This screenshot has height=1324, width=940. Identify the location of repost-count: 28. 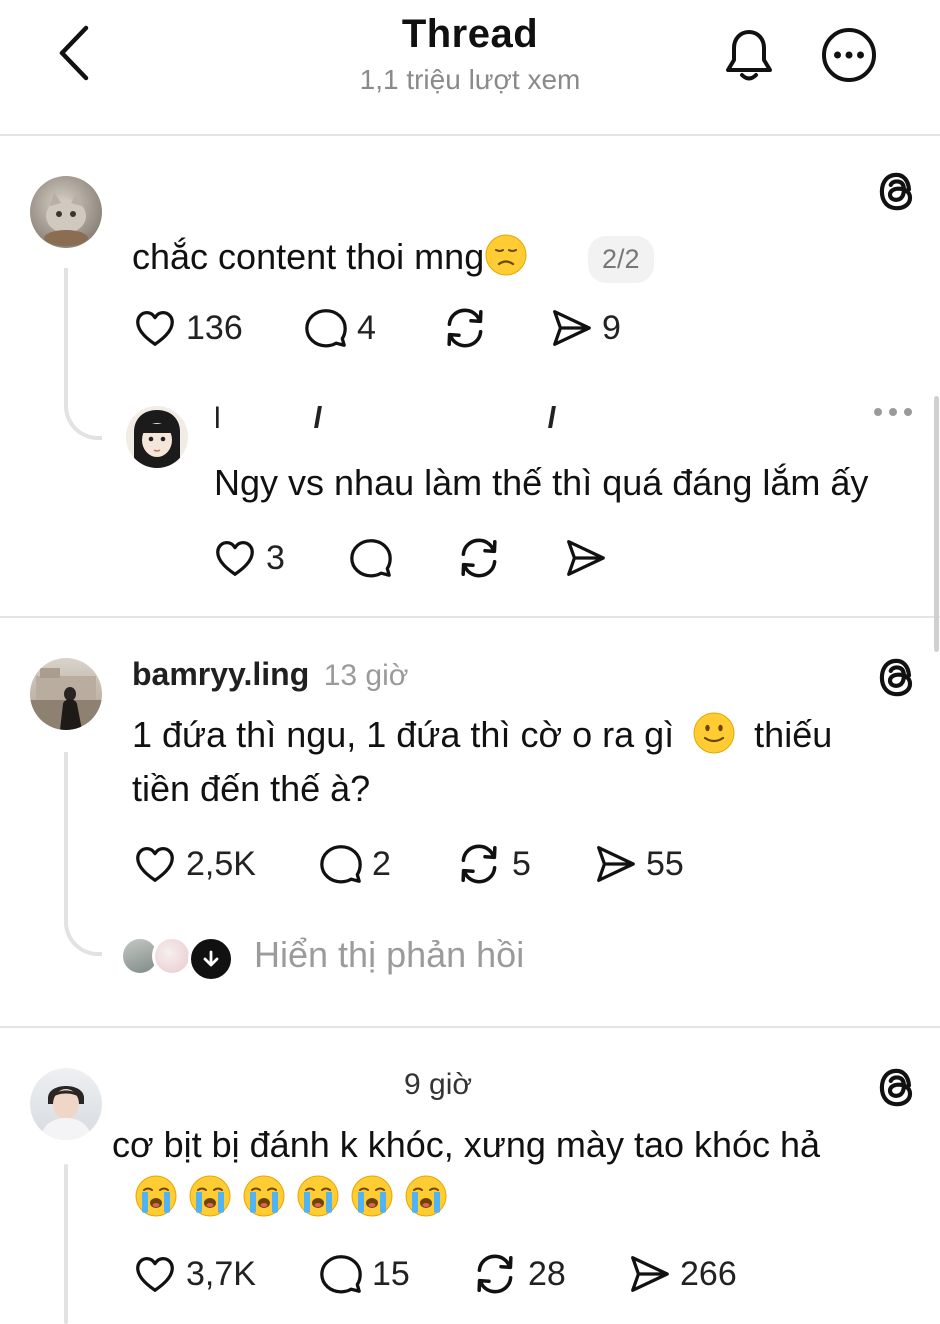
(547, 1273).